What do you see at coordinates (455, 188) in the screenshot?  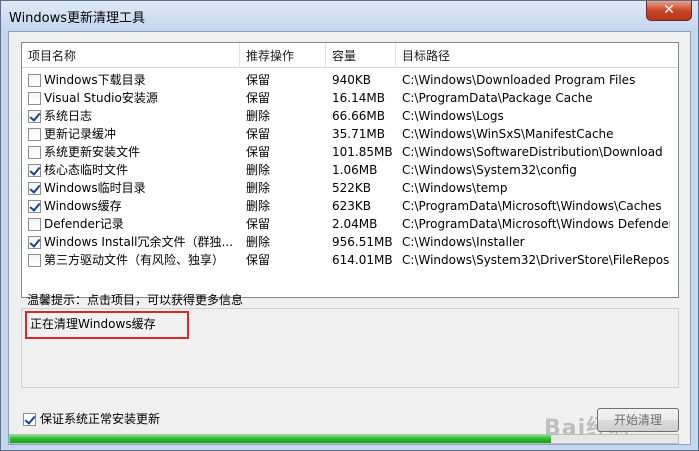 I see `row-target-path: C:\Windows\temp` at bounding box center [455, 188].